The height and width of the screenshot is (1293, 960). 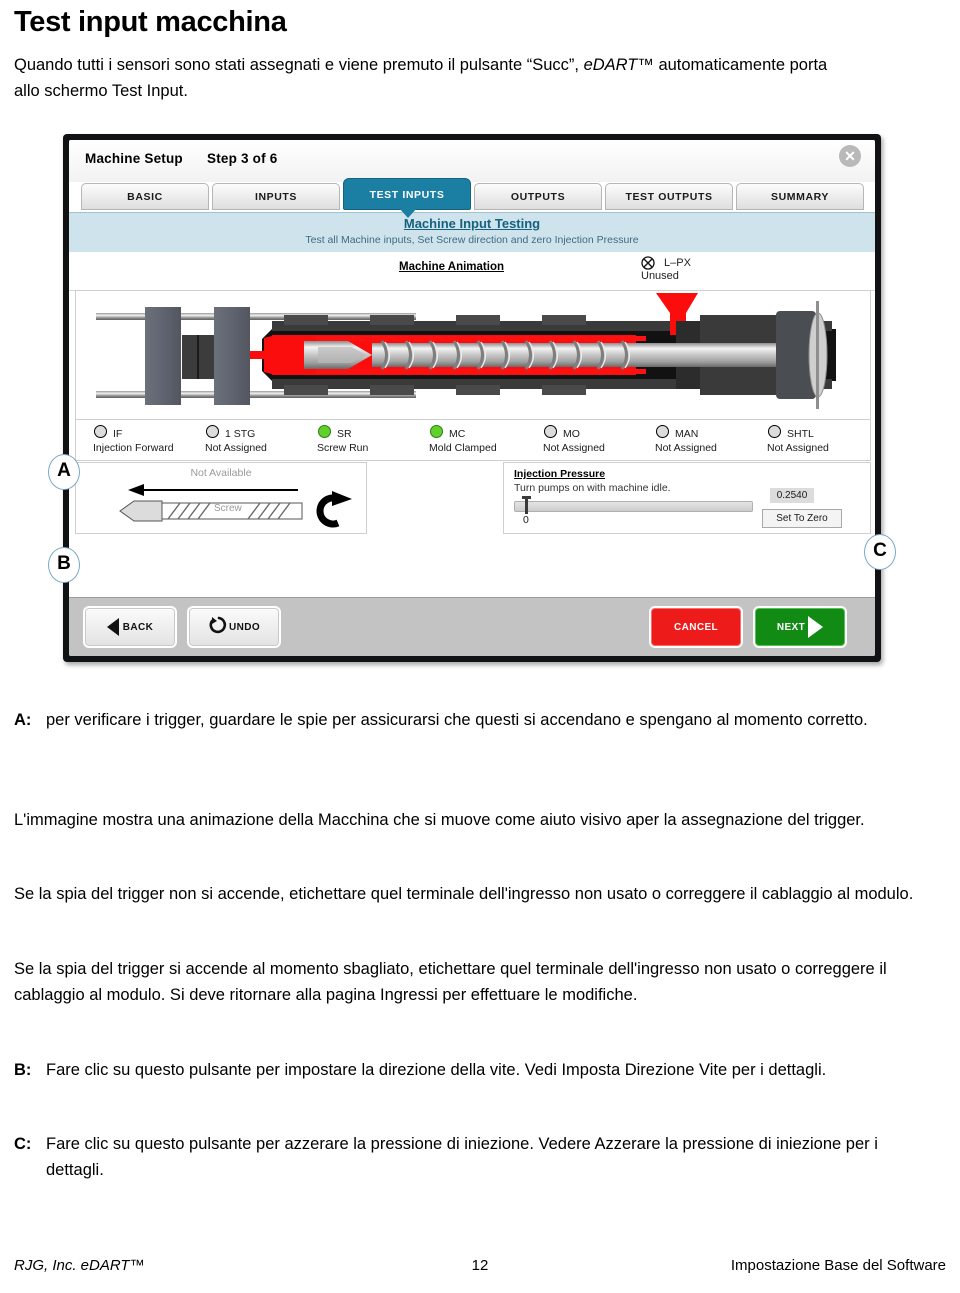 I want to click on window-titlebar: Machine Setup Step 3 of 6 ✕, so click(x=472, y=161).